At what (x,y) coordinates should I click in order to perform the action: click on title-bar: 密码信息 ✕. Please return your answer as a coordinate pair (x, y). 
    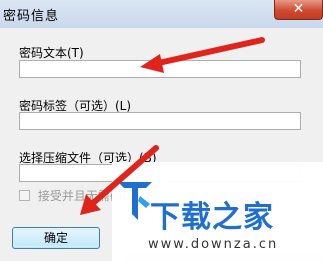
    Looking at the image, I should click on (161, 14).